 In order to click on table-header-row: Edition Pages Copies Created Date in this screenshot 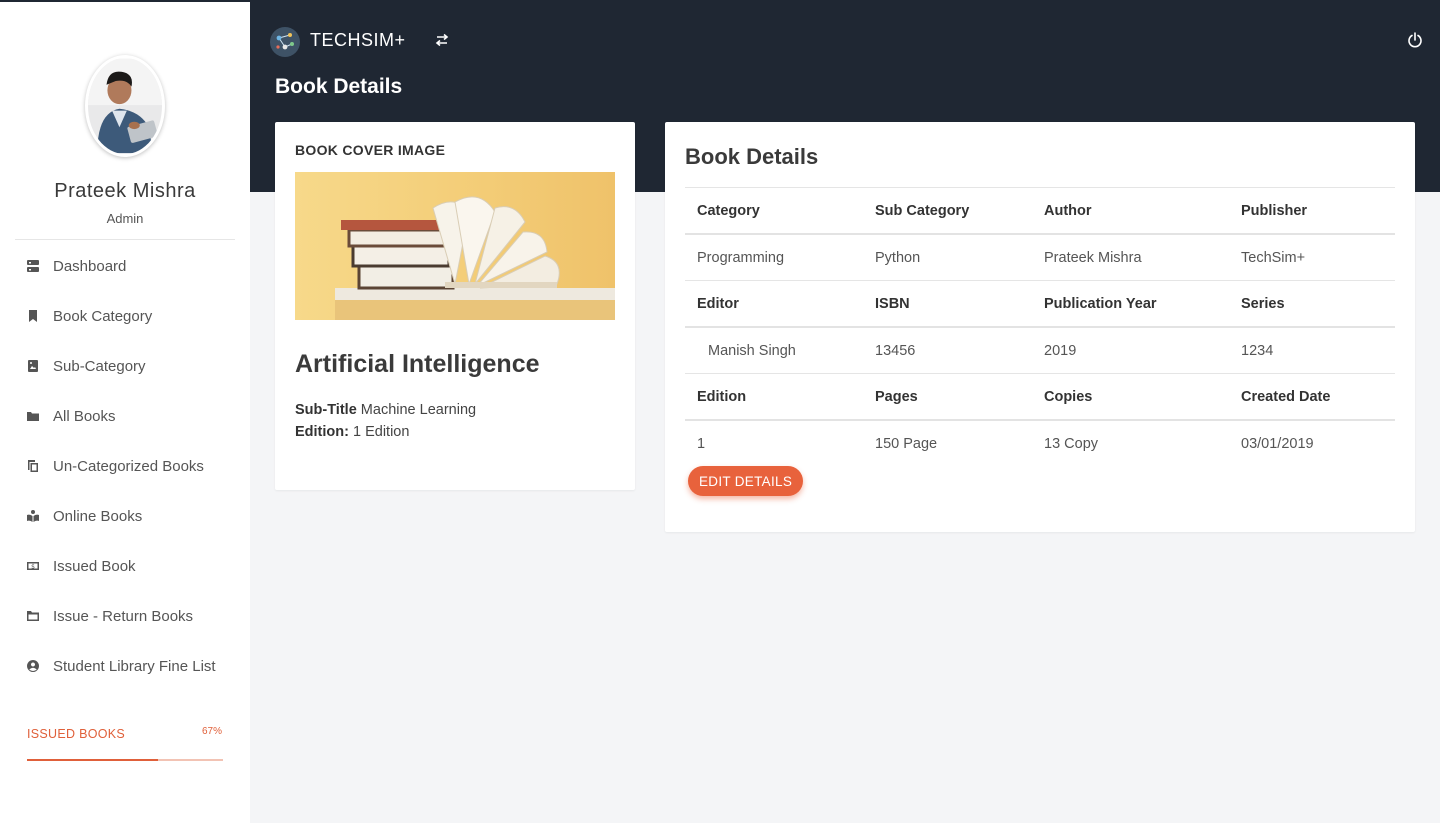, I will do `click(1040, 397)`.